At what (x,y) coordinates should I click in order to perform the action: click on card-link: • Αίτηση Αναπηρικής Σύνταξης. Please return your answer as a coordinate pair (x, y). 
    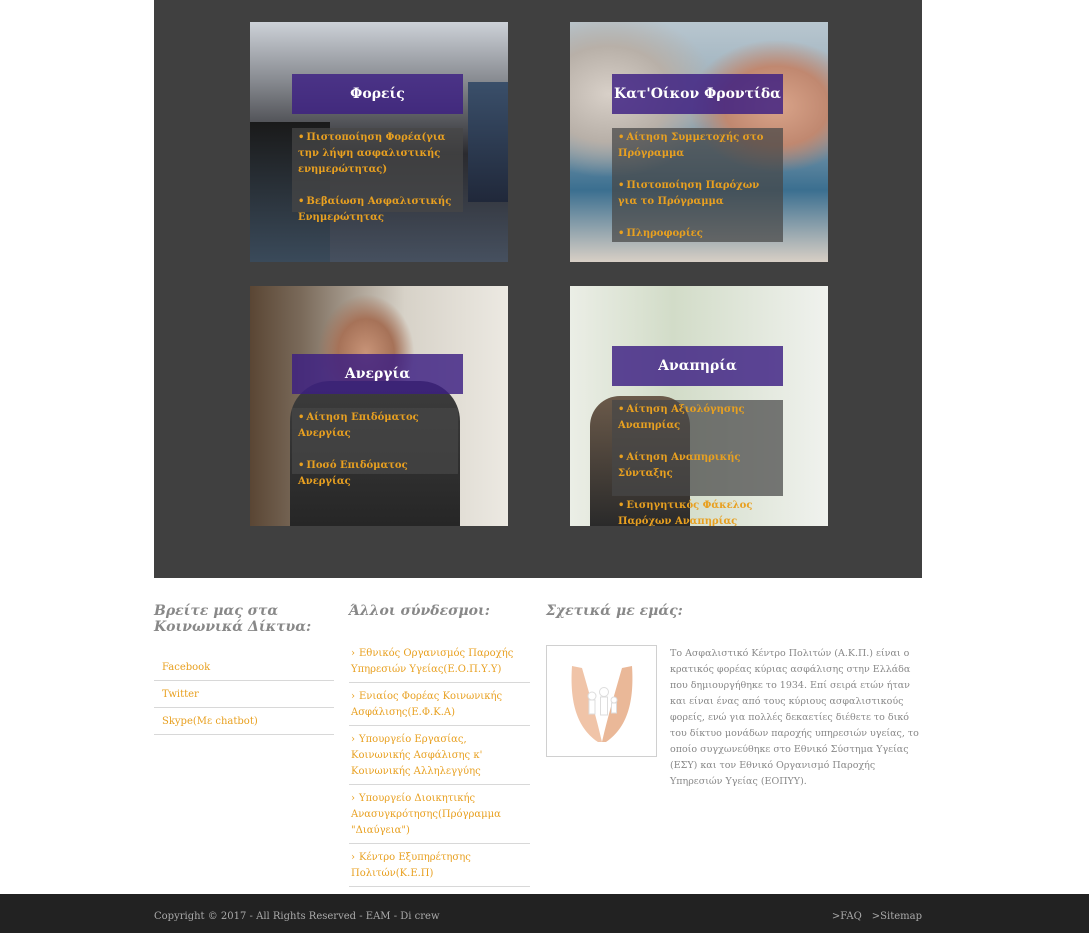
    Looking at the image, I should click on (698, 466).